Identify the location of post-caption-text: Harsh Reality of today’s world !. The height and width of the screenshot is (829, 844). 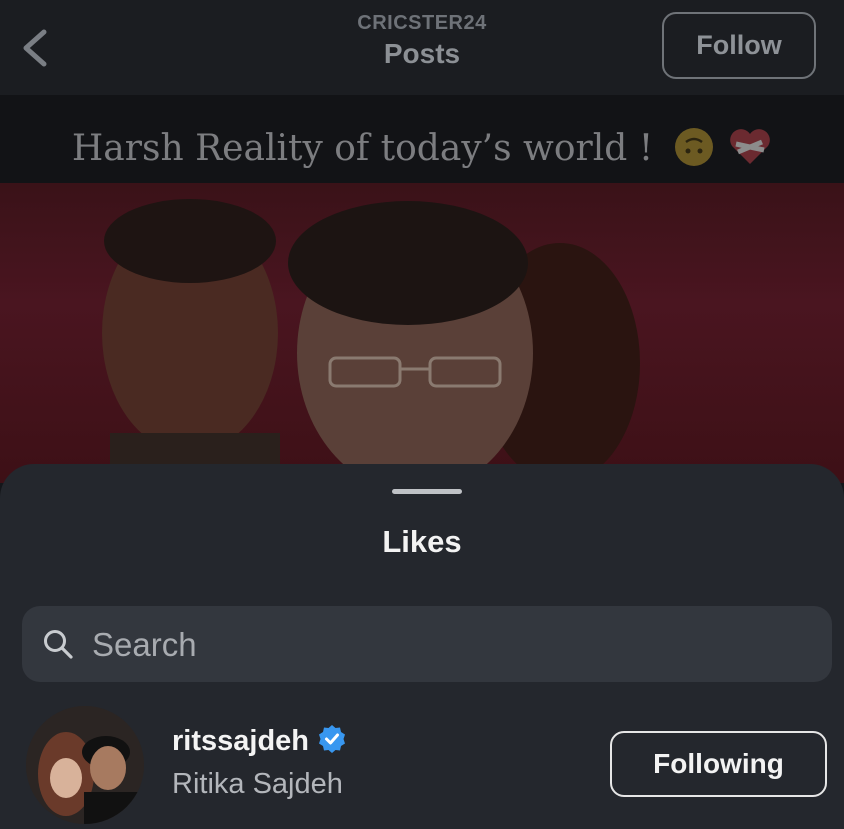
(362, 148).